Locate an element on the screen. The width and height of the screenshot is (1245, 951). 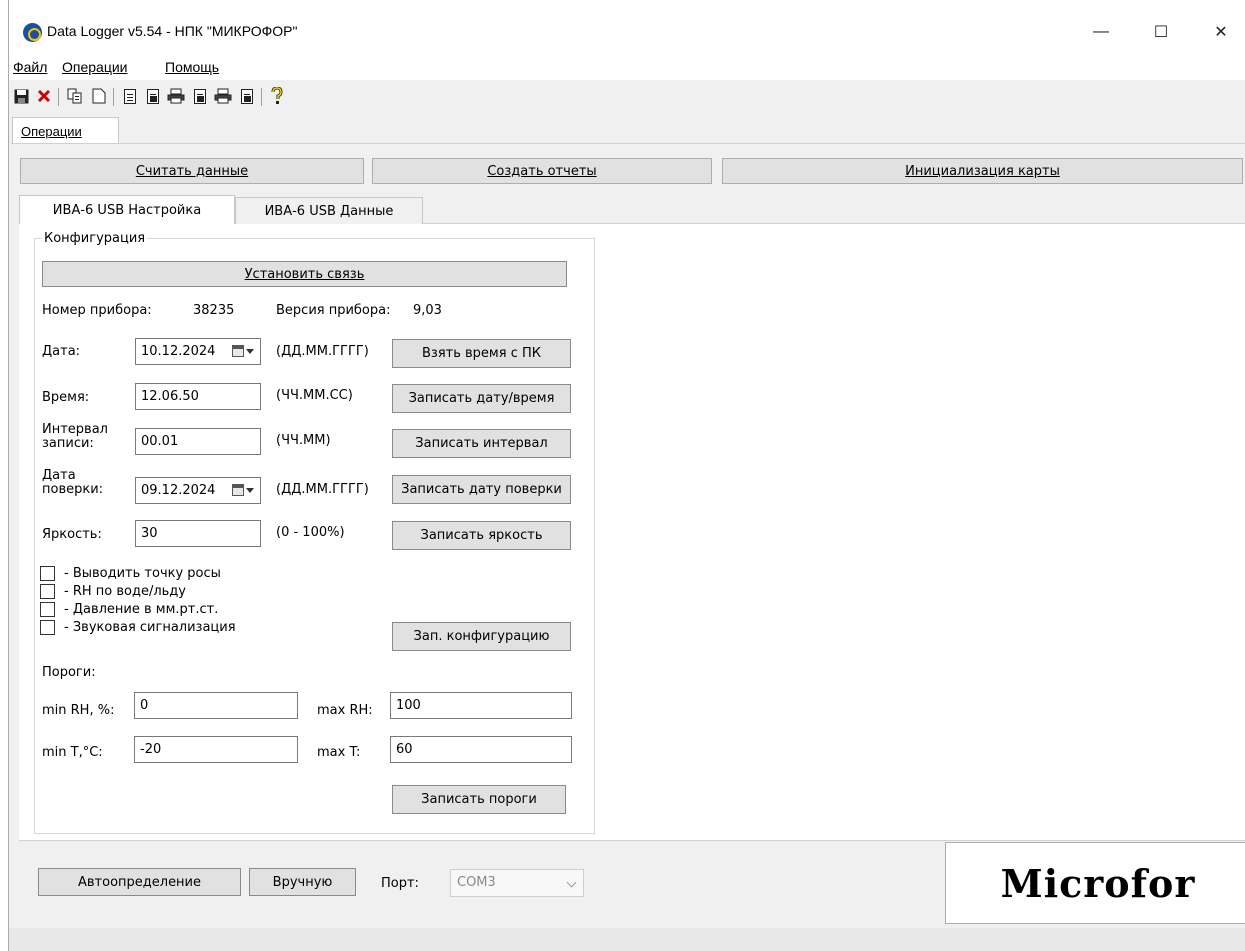
write-interval-button: Записать интервал is located at coordinates (481, 443).